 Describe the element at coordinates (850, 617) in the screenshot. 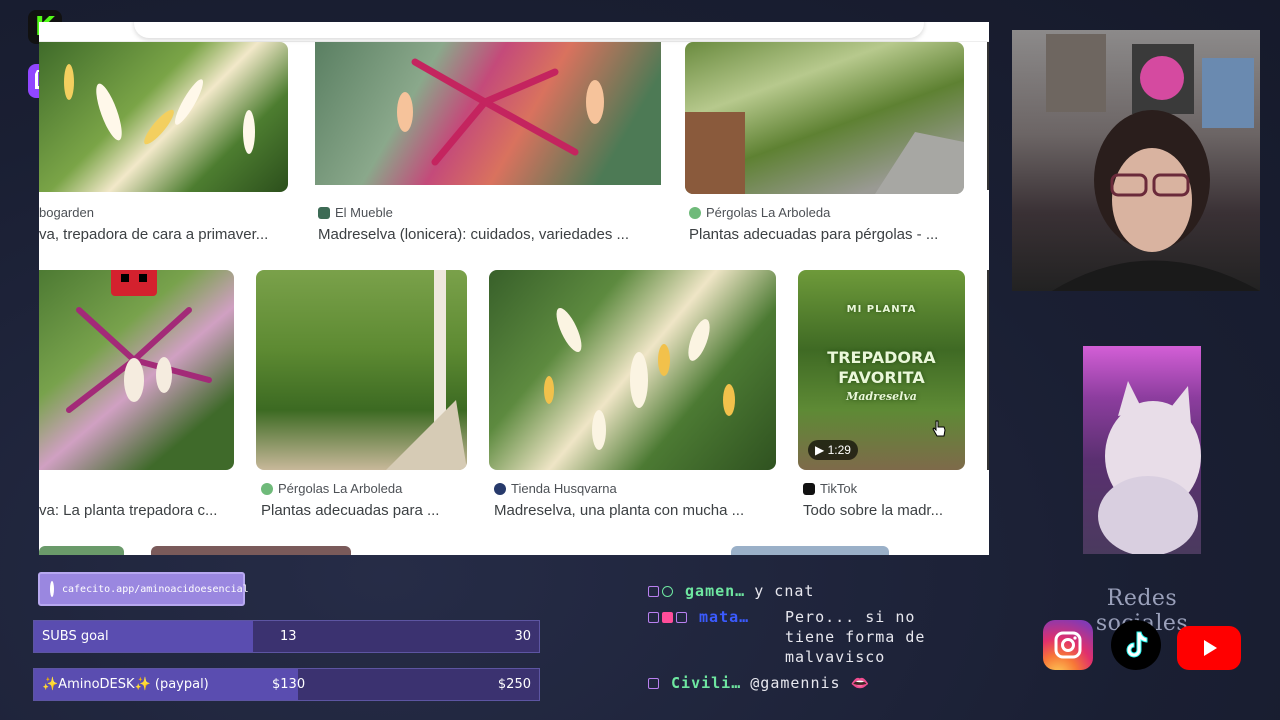

I see `chat-text: Pero... si no` at that location.